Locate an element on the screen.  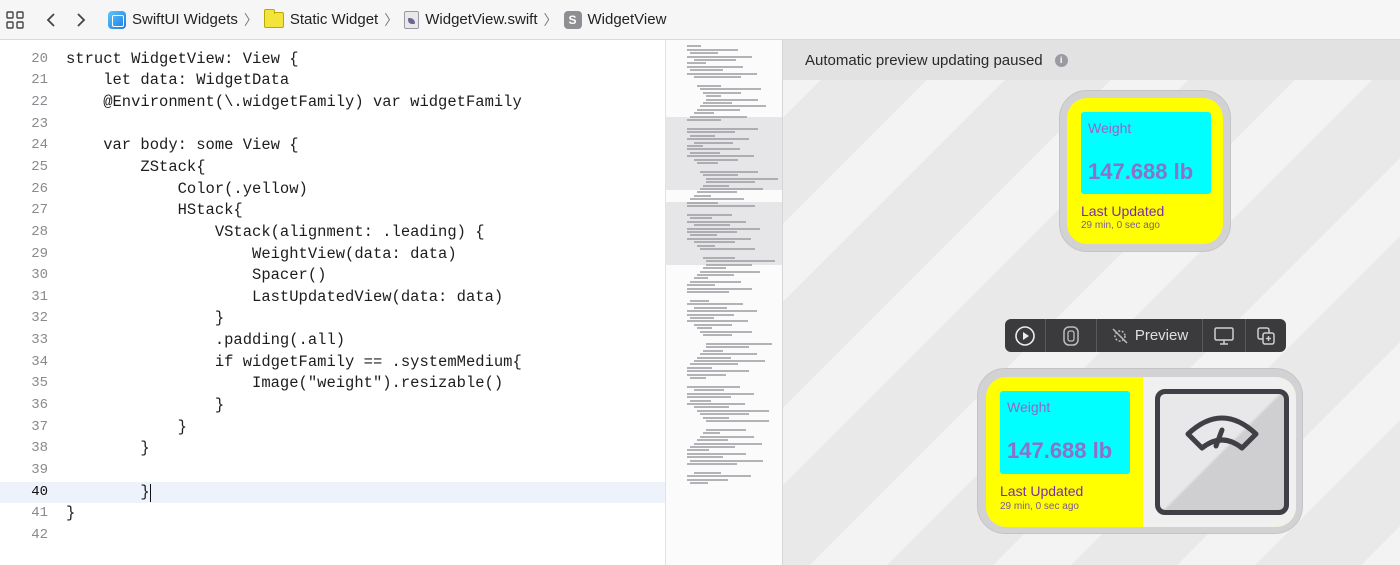
code-line: 28 VStack(alignment: .leading) { is located at coordinates (332, 233).